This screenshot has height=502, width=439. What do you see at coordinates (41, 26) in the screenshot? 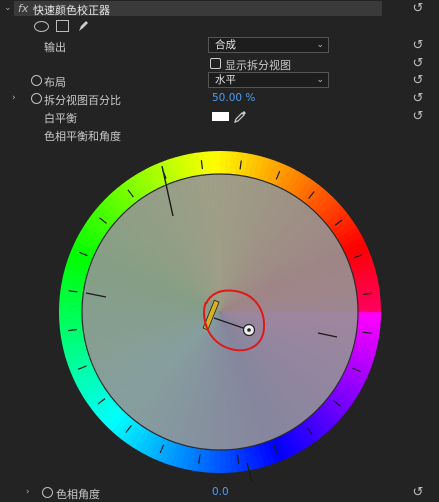
I see `ellipse-mask-icon` at bounding box center [41, 26].